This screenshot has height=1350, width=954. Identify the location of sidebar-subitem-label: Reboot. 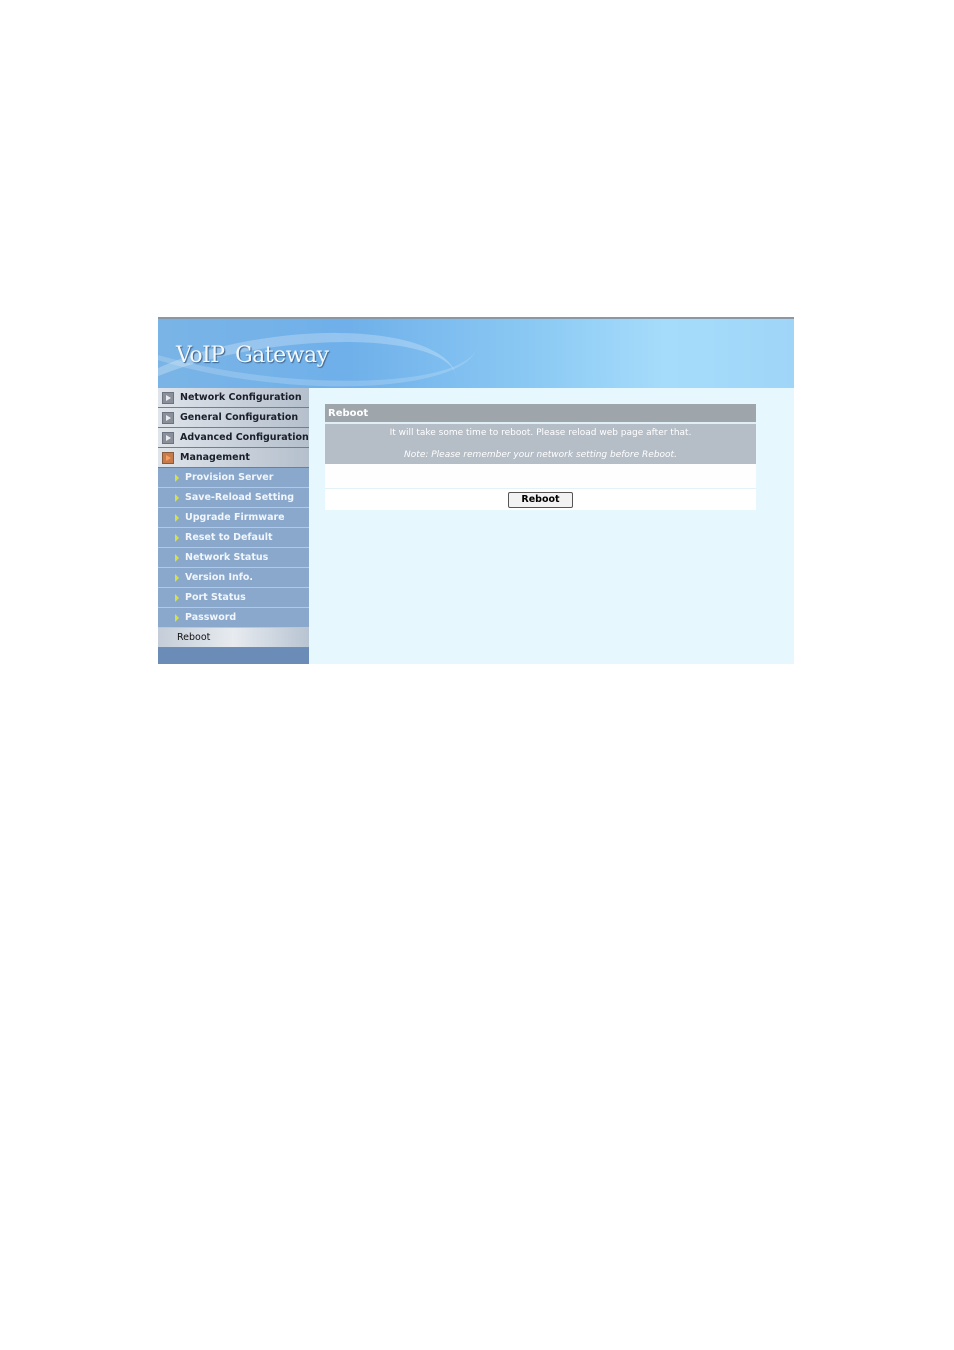
(194, 637).